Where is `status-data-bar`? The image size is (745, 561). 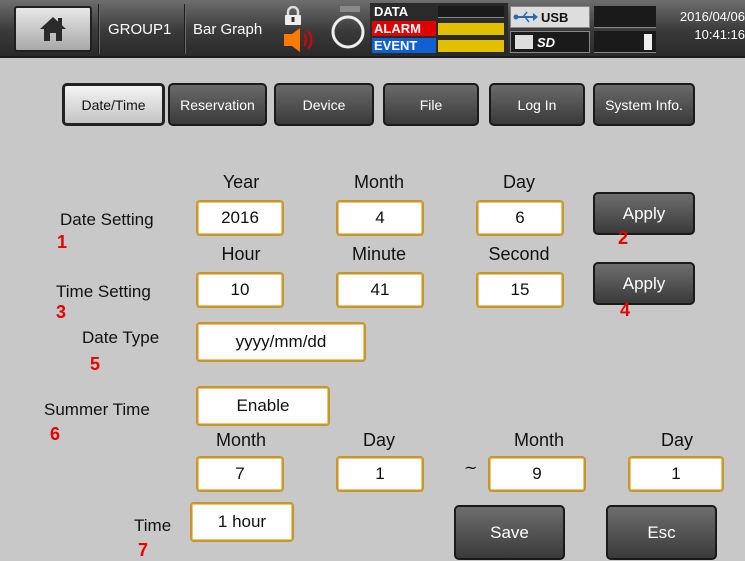
status-data-bar is located at coordinates (471, 12).